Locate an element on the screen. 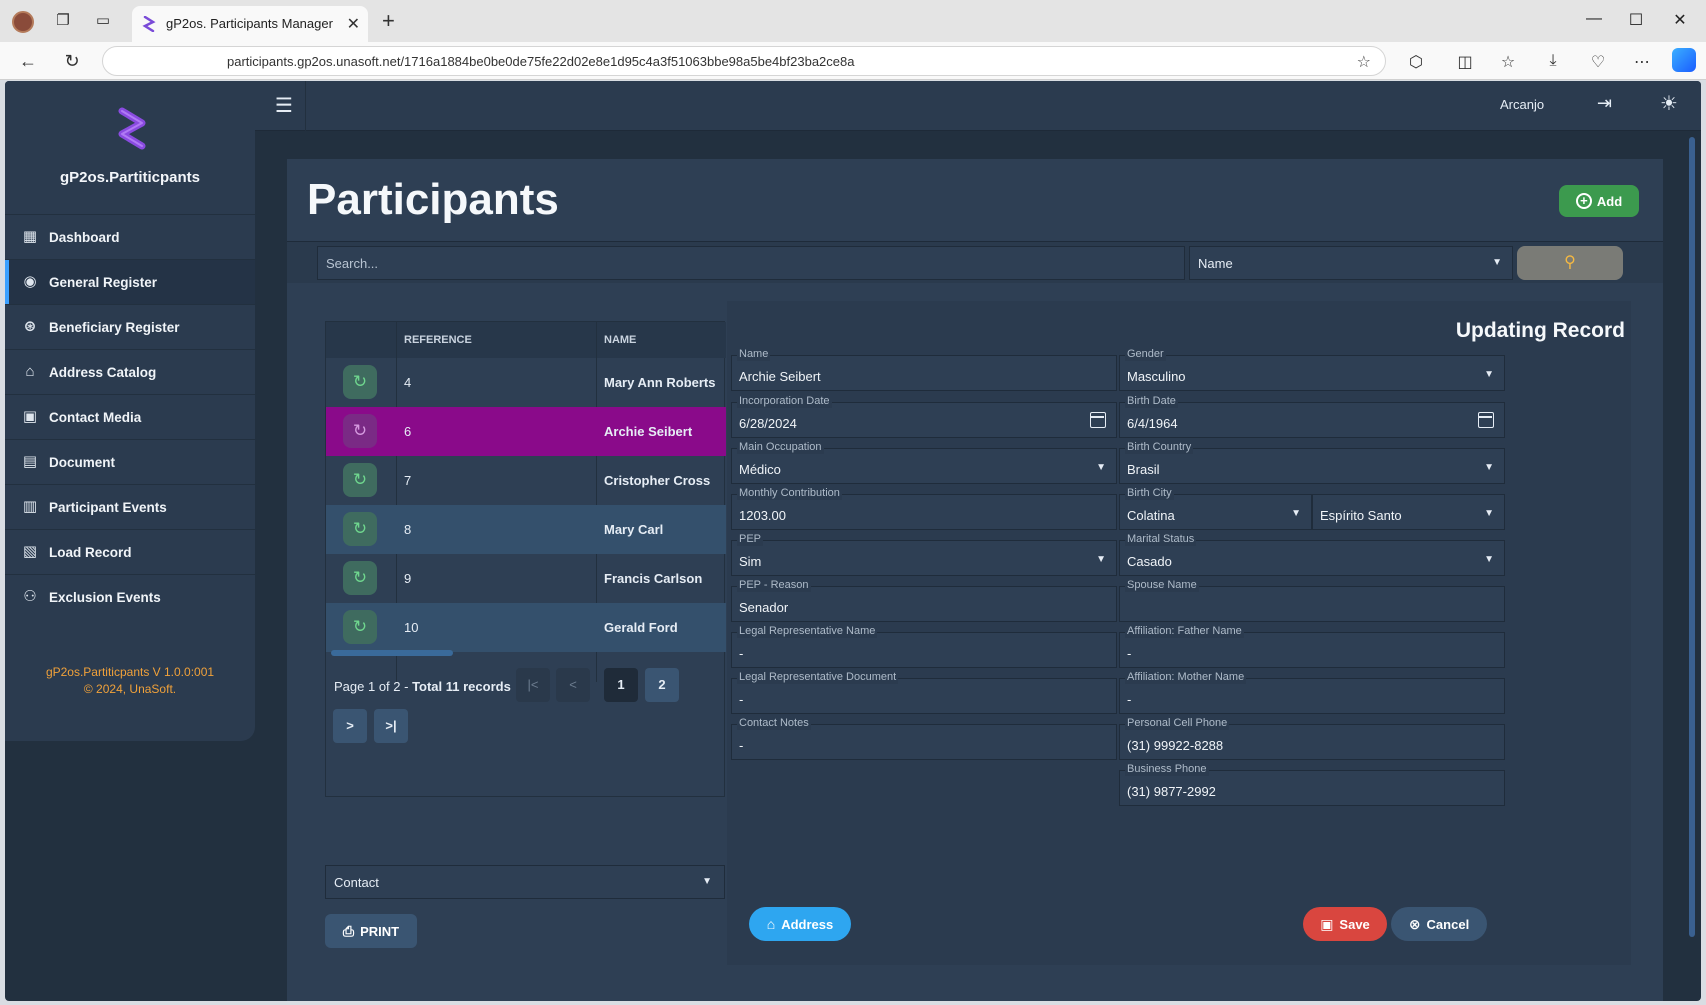  page-info: Page 1 of 2 - is located at coordinates (373, 686).